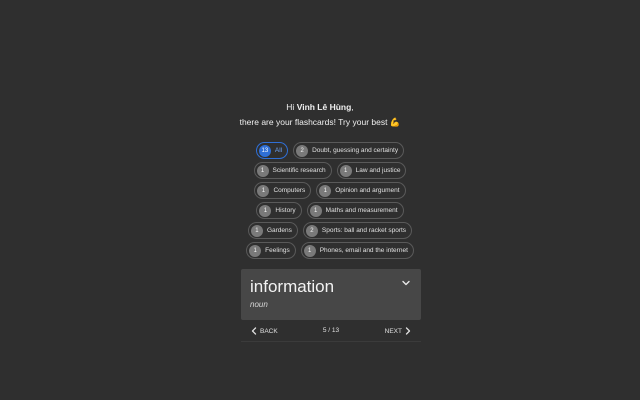  Describe the element at coordinates (264, 150) in the screenshot. I see `category-count-badge: 13` at that location.